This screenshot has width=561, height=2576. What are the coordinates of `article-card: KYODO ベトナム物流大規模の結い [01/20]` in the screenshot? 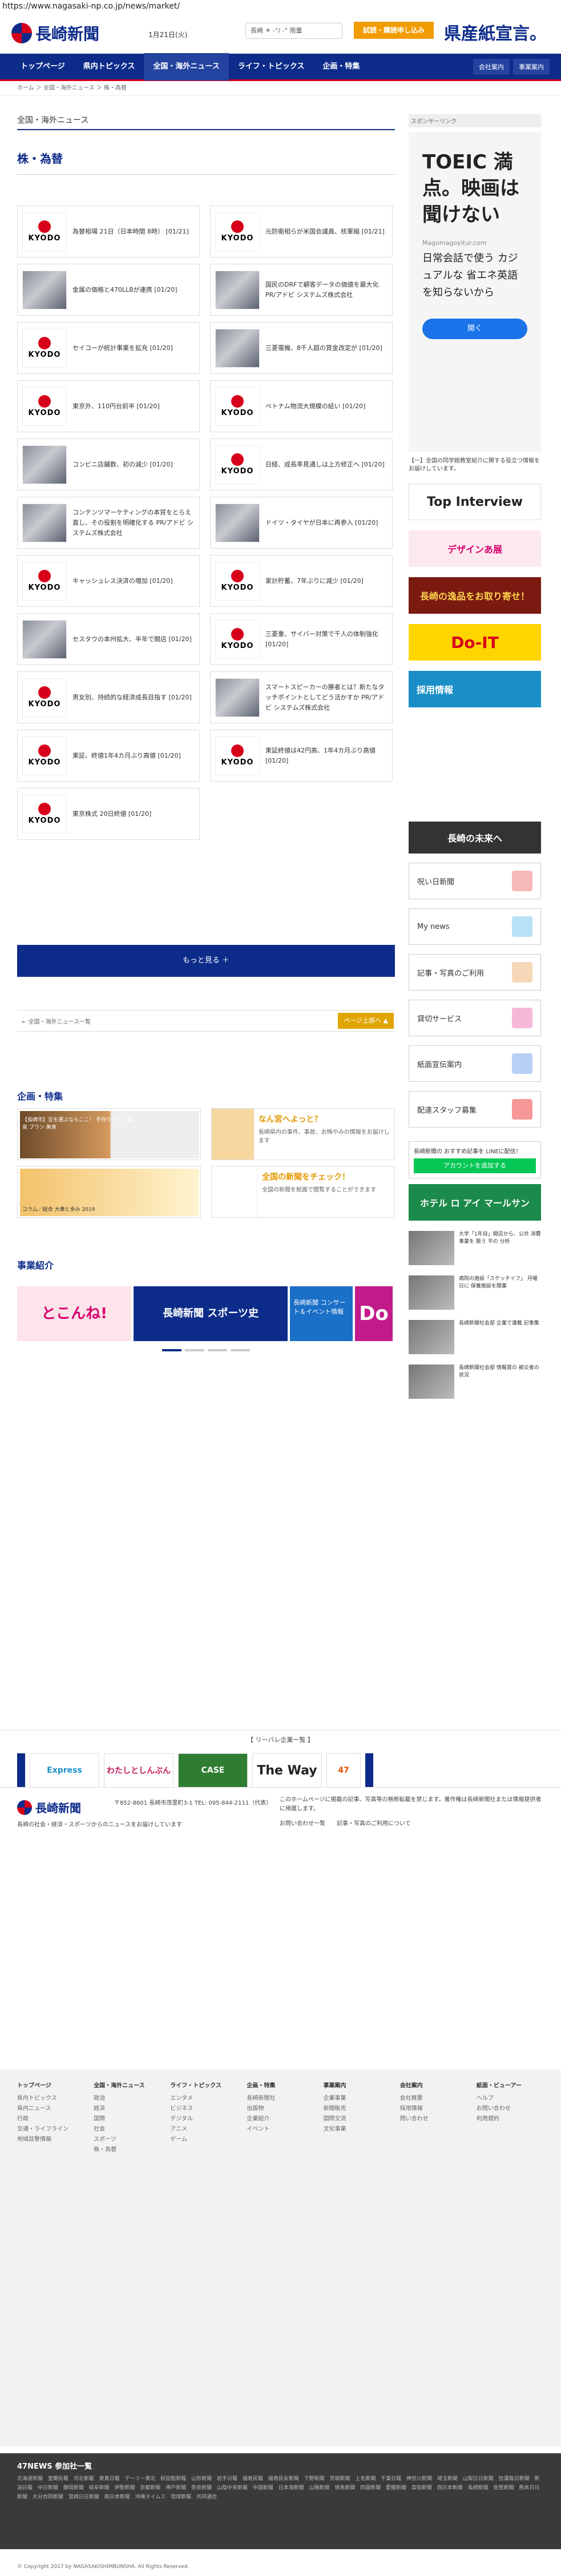 It's located at (301, 406).